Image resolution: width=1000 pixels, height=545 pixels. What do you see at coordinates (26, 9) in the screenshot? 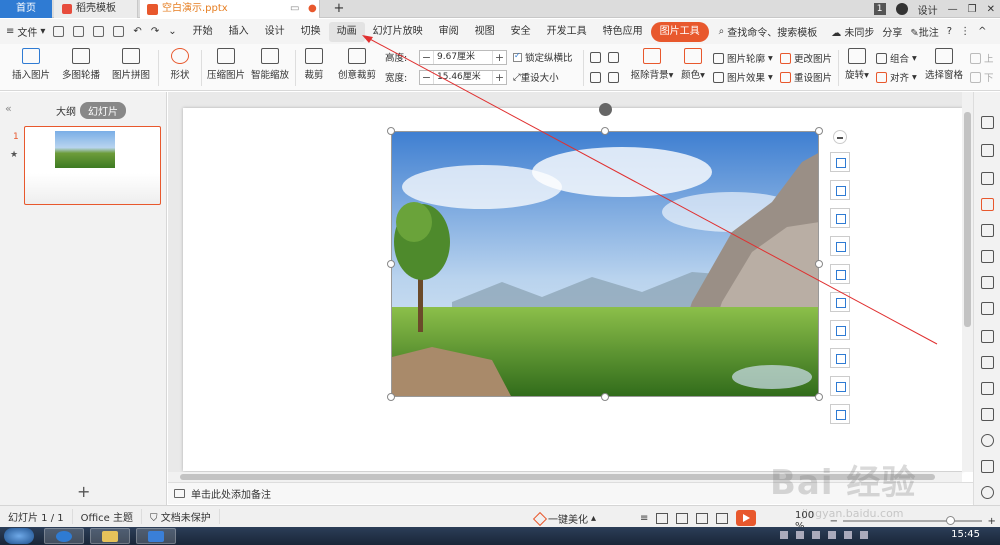
I see `home-tab: 首页` at bounding box center [26, 9].